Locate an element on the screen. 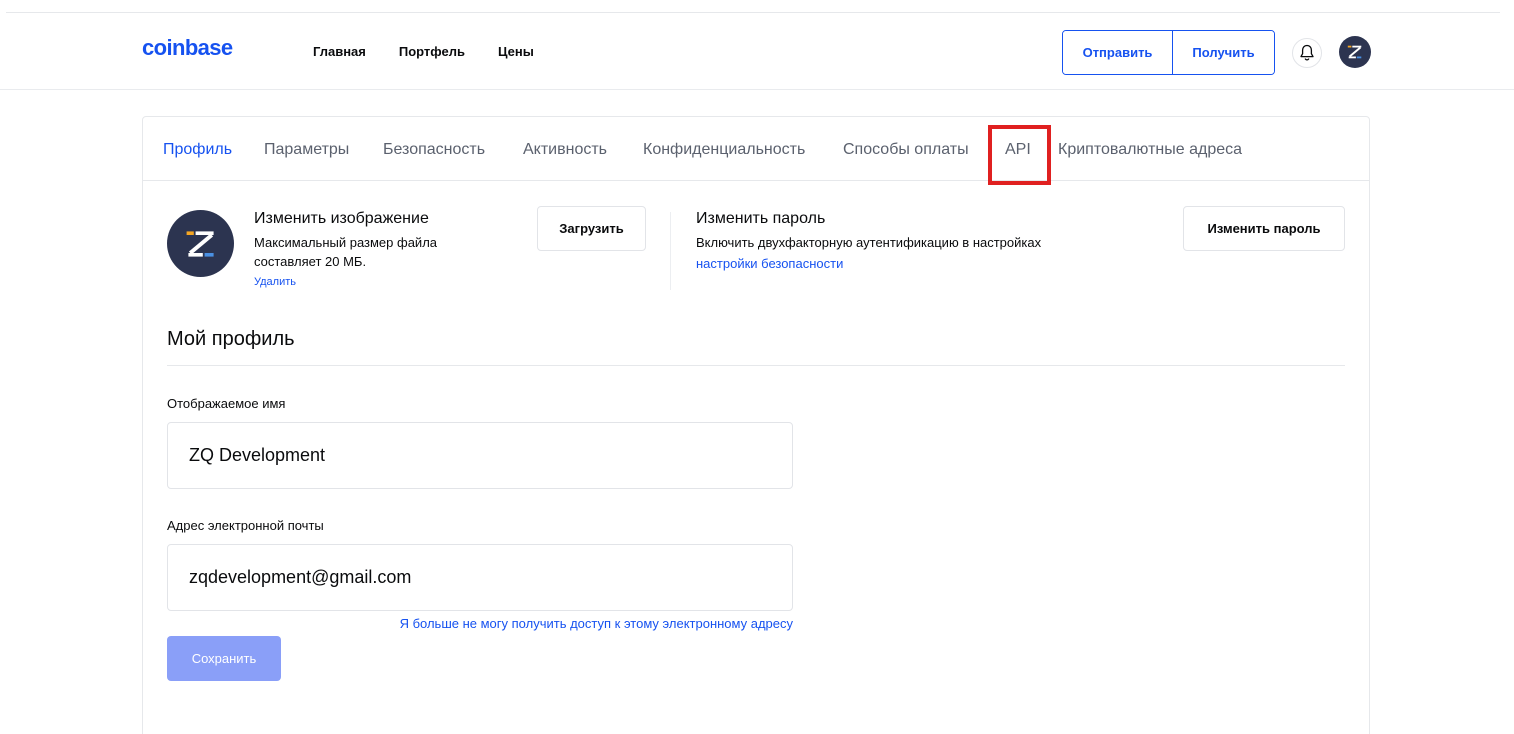 Image resolution: width=1514 pixels, height=734 pixels. change-password-button: Изменить пароль is located at coordinates (1264, 228).